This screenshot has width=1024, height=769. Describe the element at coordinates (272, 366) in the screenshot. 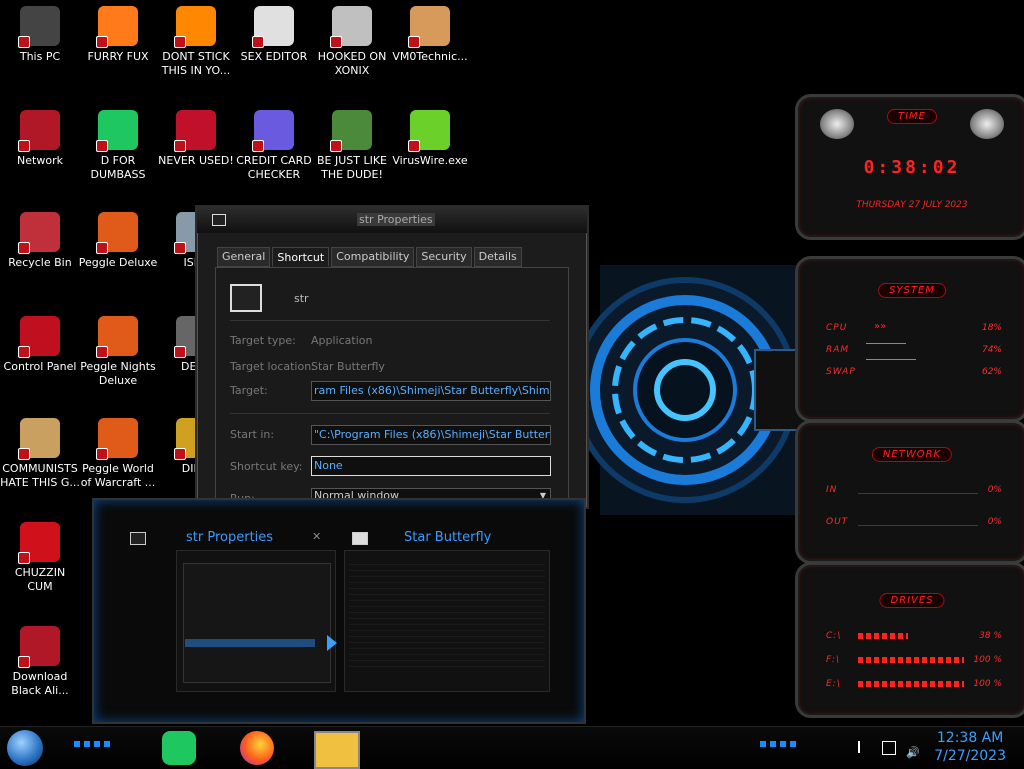

I see `target-location-label: Target location:` at that location.